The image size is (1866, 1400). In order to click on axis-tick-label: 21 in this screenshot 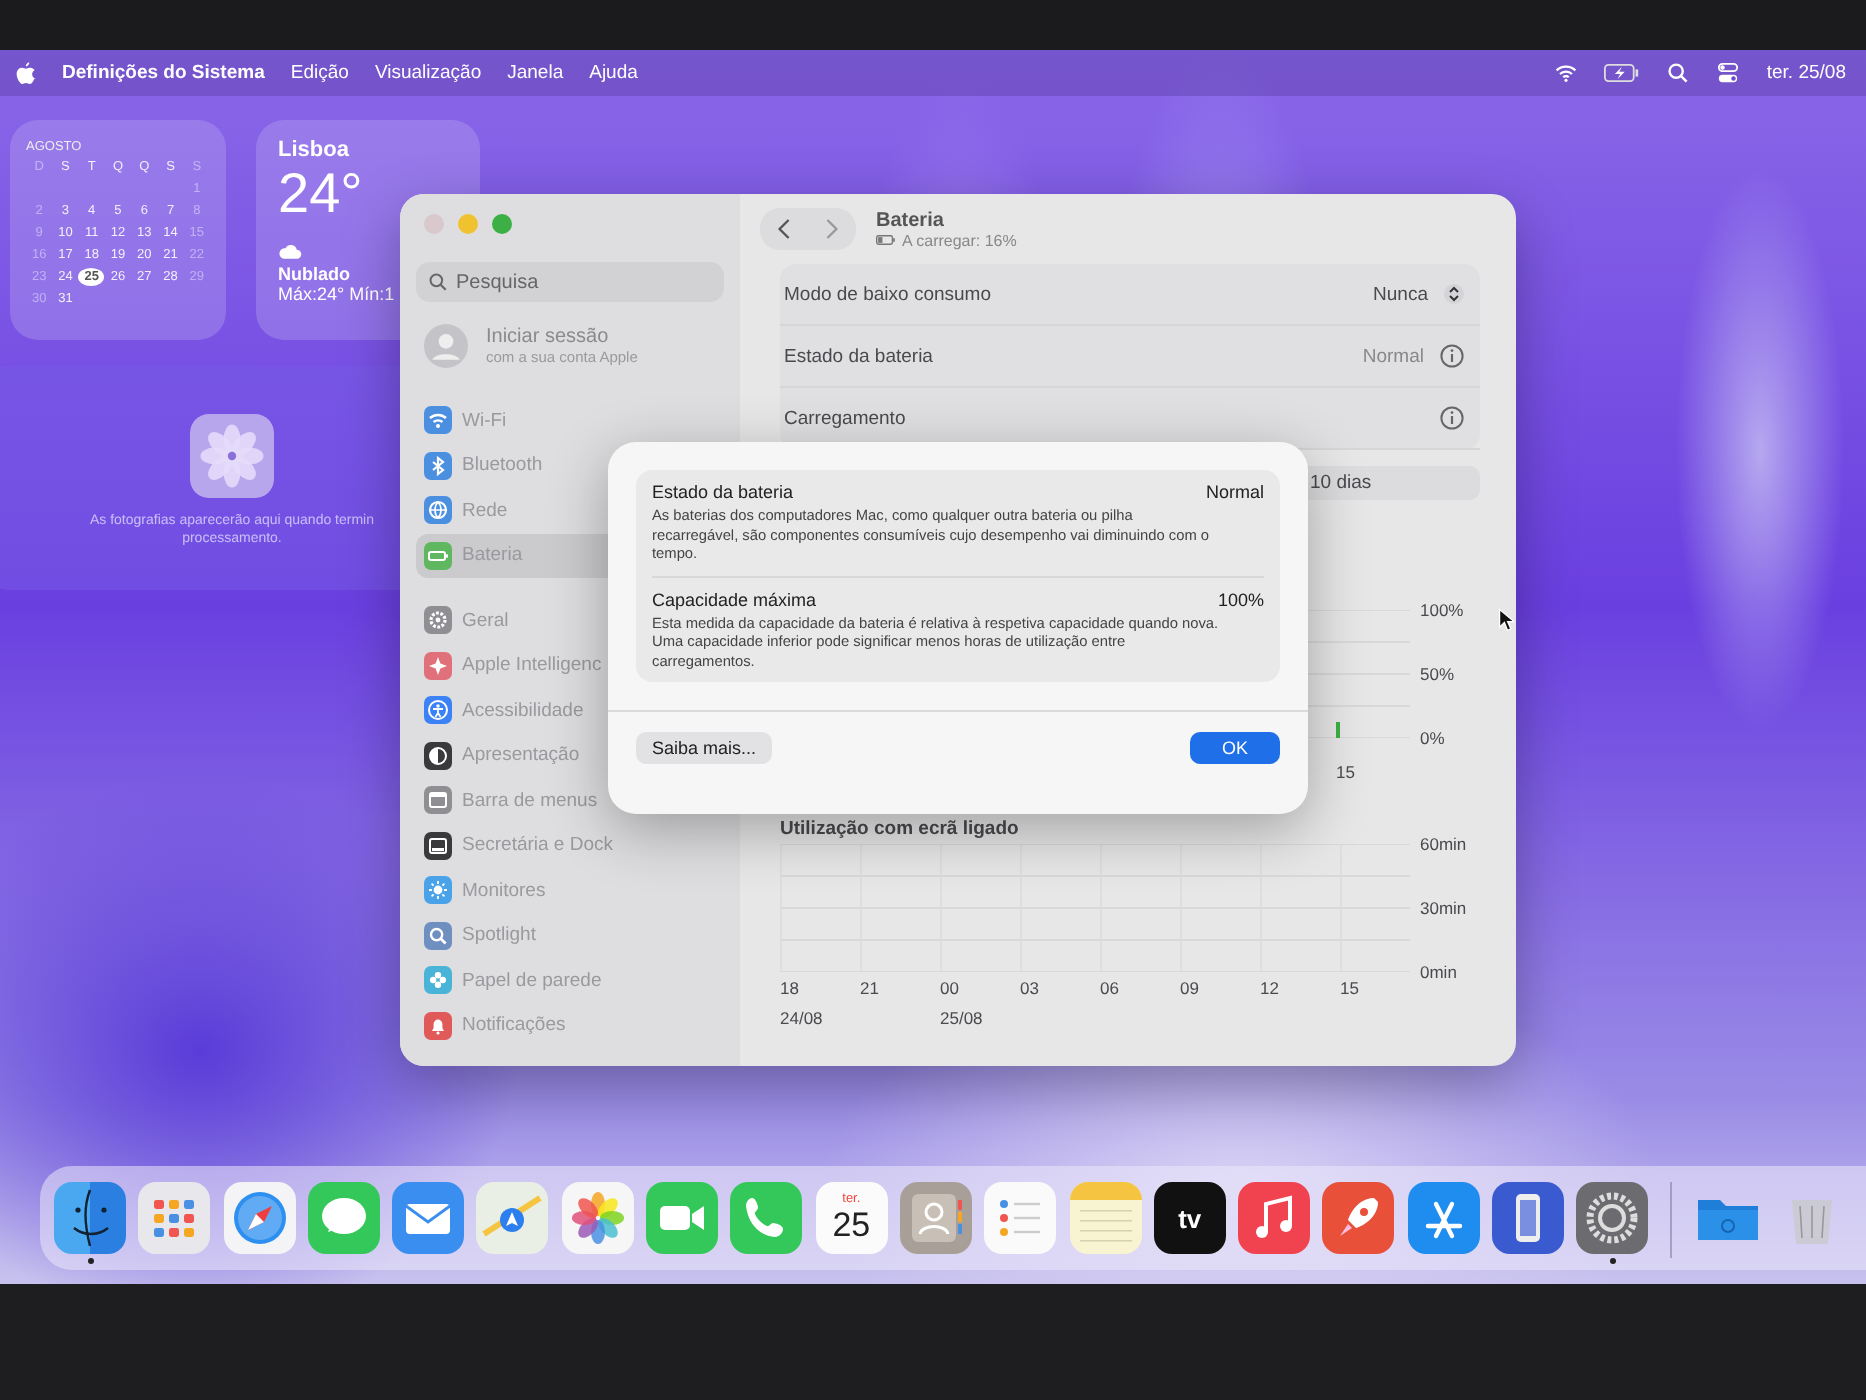, I will do `click(870, 988)`.